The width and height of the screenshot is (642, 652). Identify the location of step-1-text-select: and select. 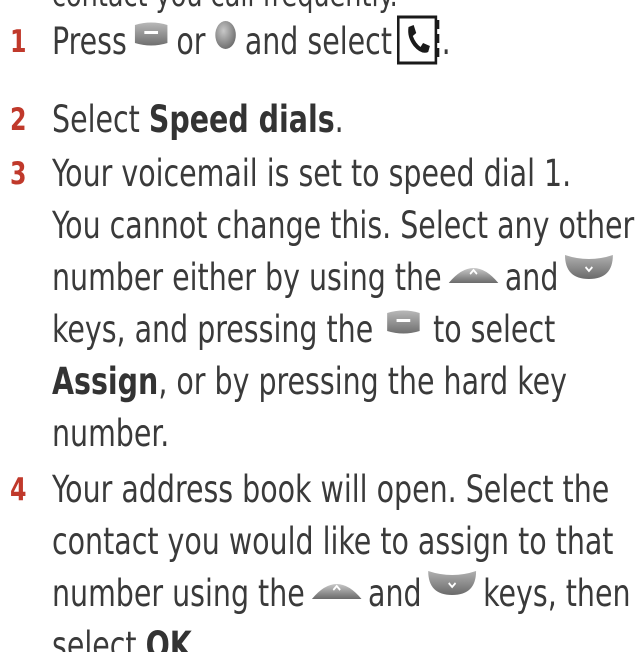
(318, 41).